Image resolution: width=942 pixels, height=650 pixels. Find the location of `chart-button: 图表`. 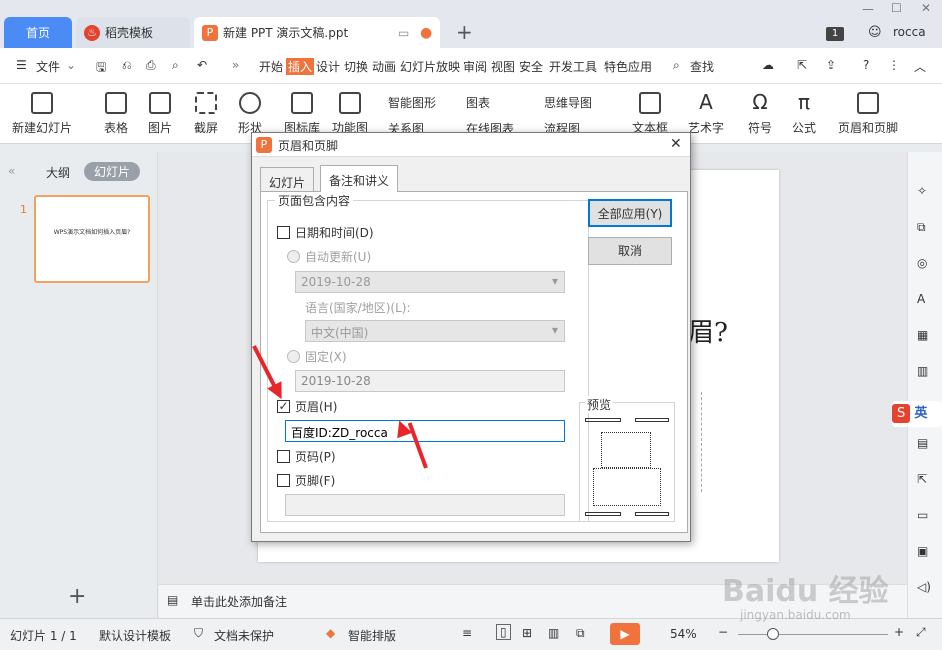

chart-button: 图表 is located at coordinates (478, 102).